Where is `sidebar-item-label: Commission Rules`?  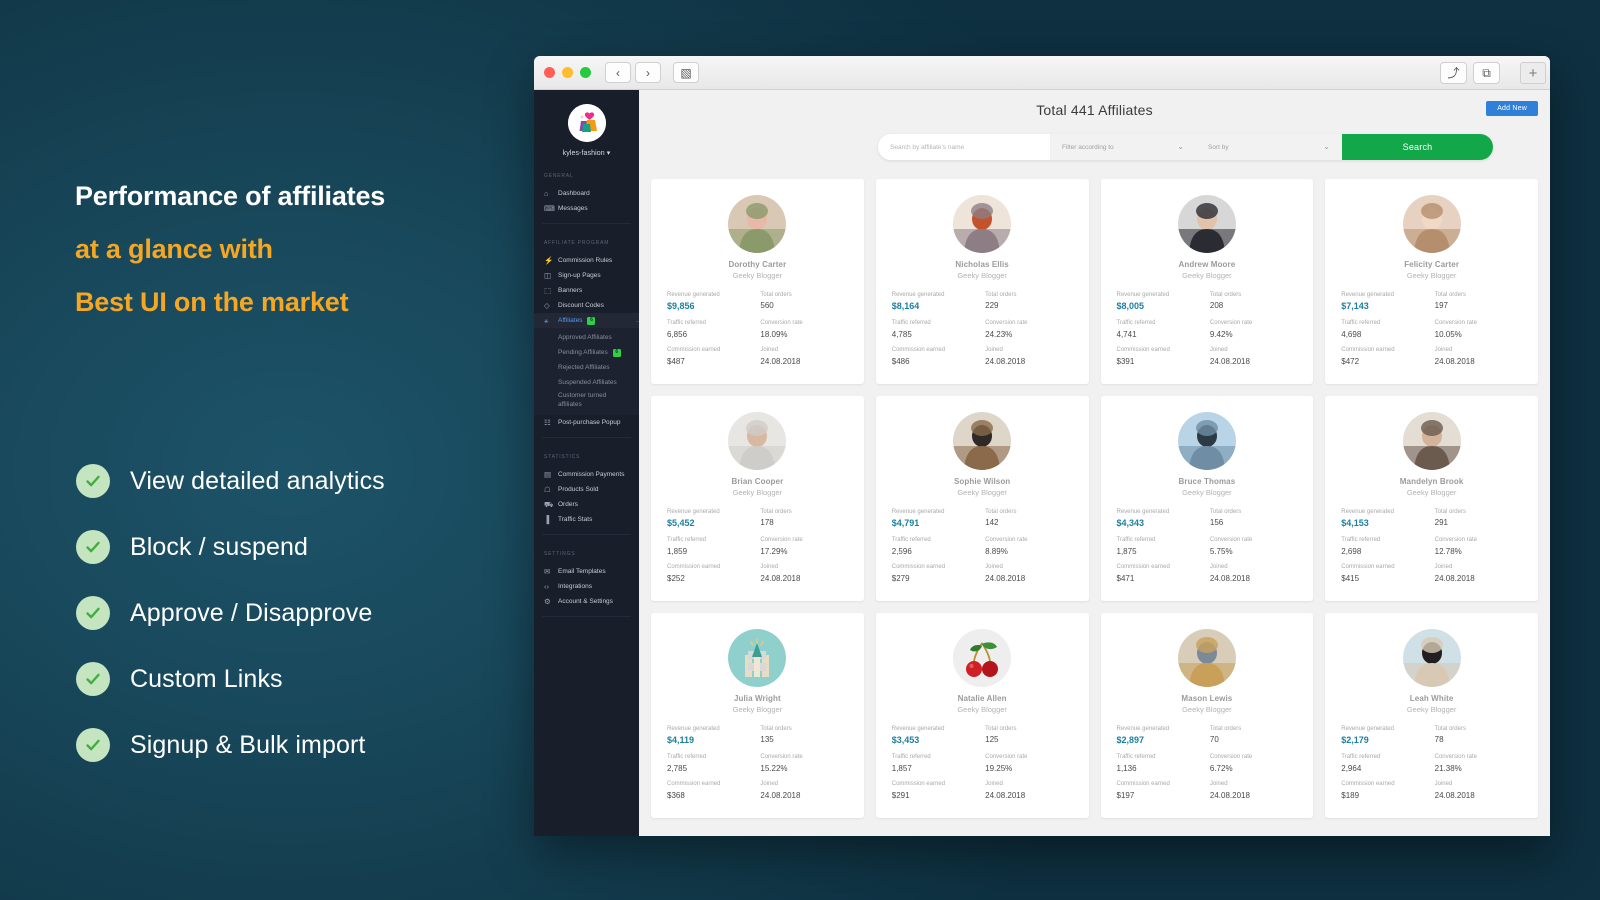
sidebar-item-label: Commission Rules is located at coordinates (585, 260).